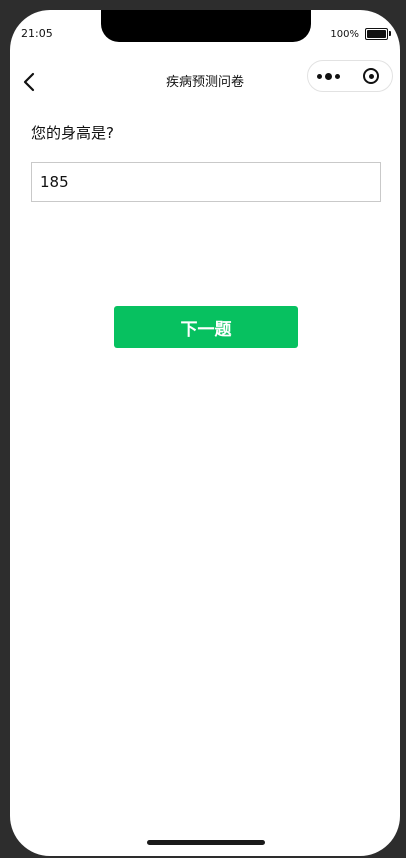 Image resolution: width=406 pixels, height=858 pixels. What do you see at coordinates (206, 26) in the screenshot?
I see `device-notch` at bounding box center [206, 26].